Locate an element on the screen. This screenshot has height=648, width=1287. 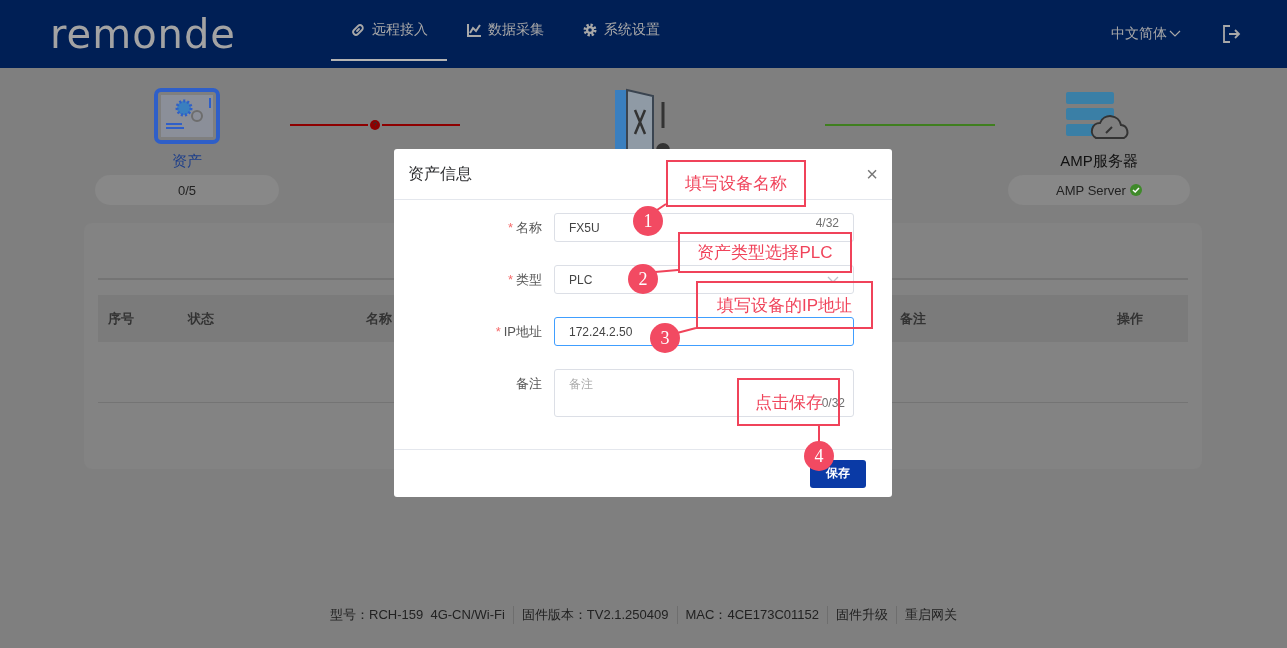
node-label: 资产 is located at coordinates (187, 161).